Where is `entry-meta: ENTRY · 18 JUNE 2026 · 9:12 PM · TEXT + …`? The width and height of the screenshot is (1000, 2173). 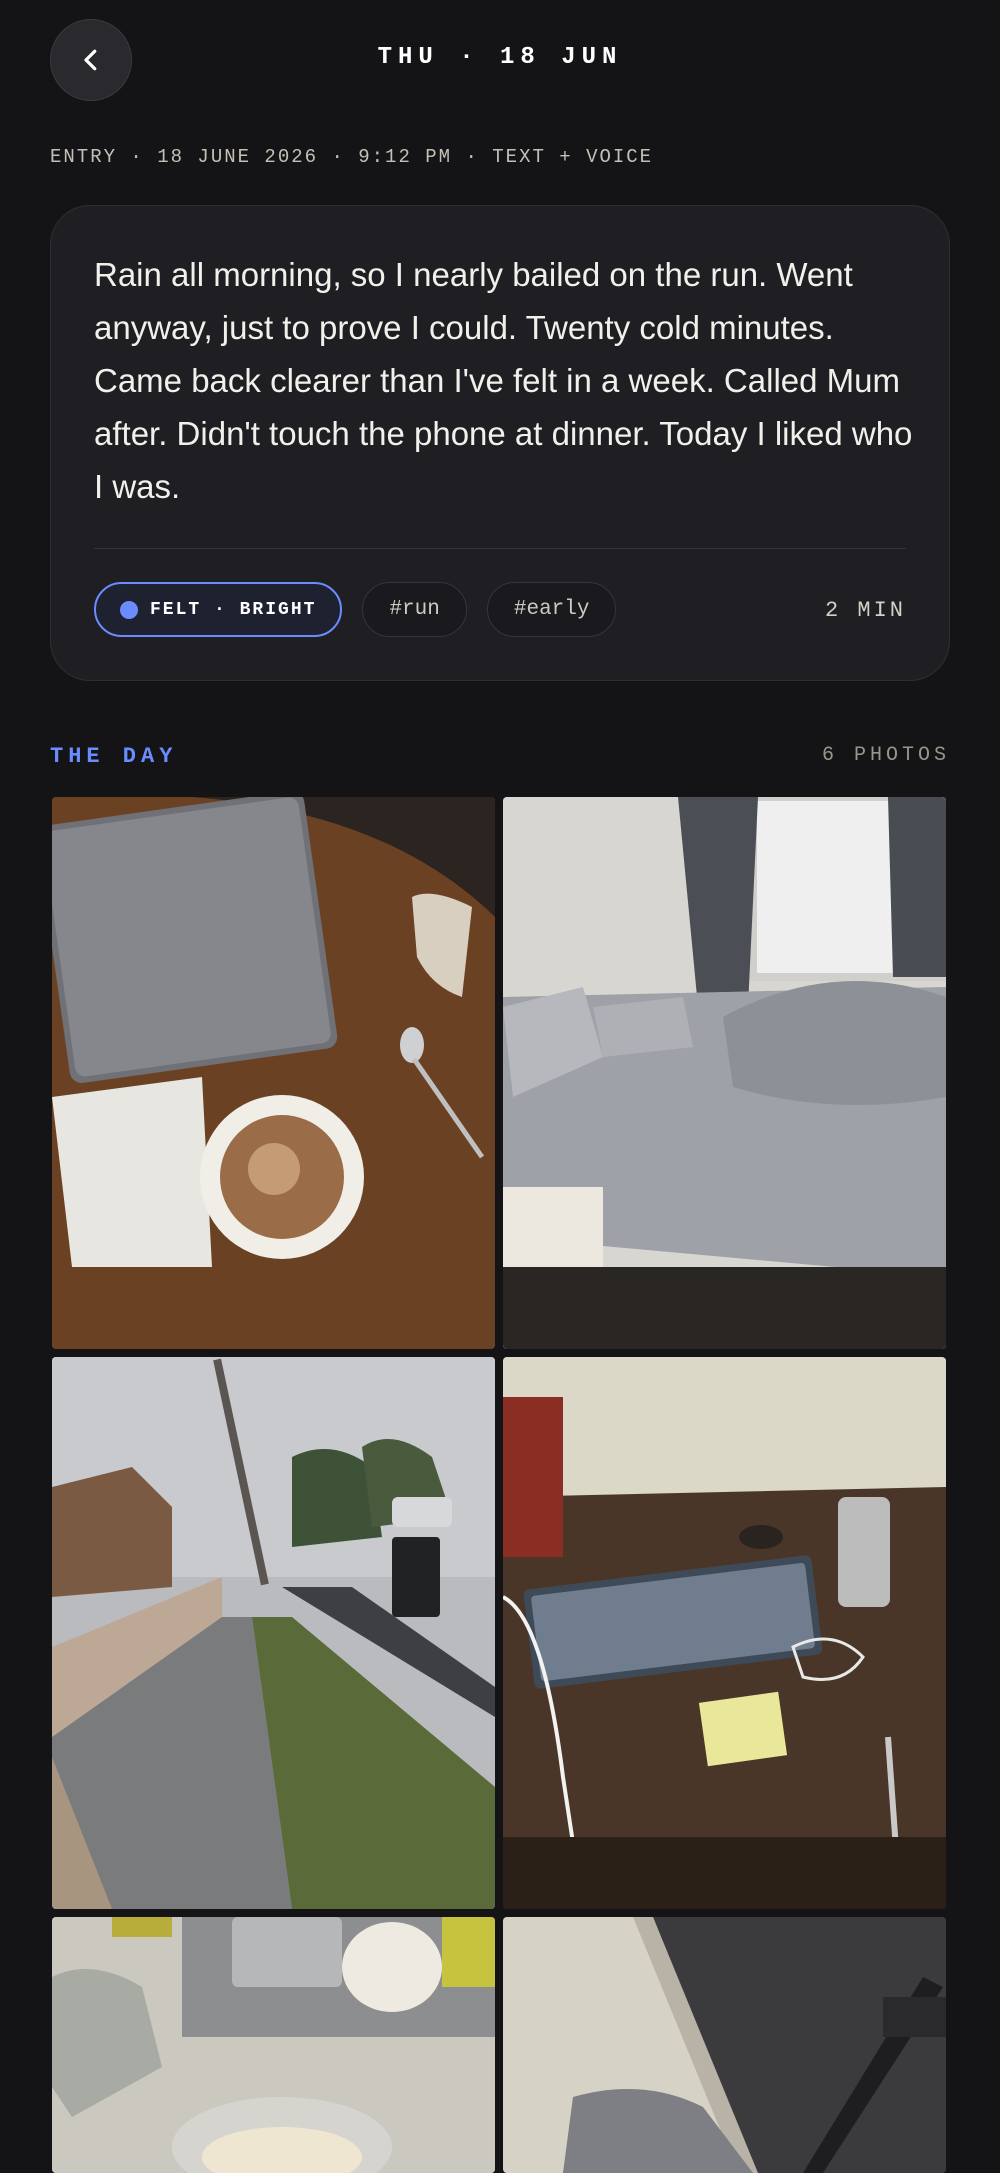
entry-meta: ENTRY · 18 JUNE 2026 · 9:12 PM · TEXT + … is located at coordinates (352, 157).